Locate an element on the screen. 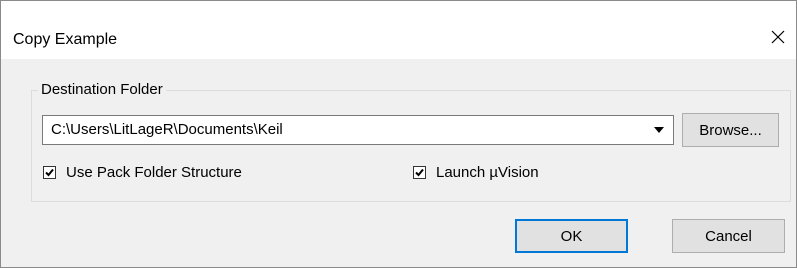  launch-uvision-checkbox is located at coordinates (419, 172).